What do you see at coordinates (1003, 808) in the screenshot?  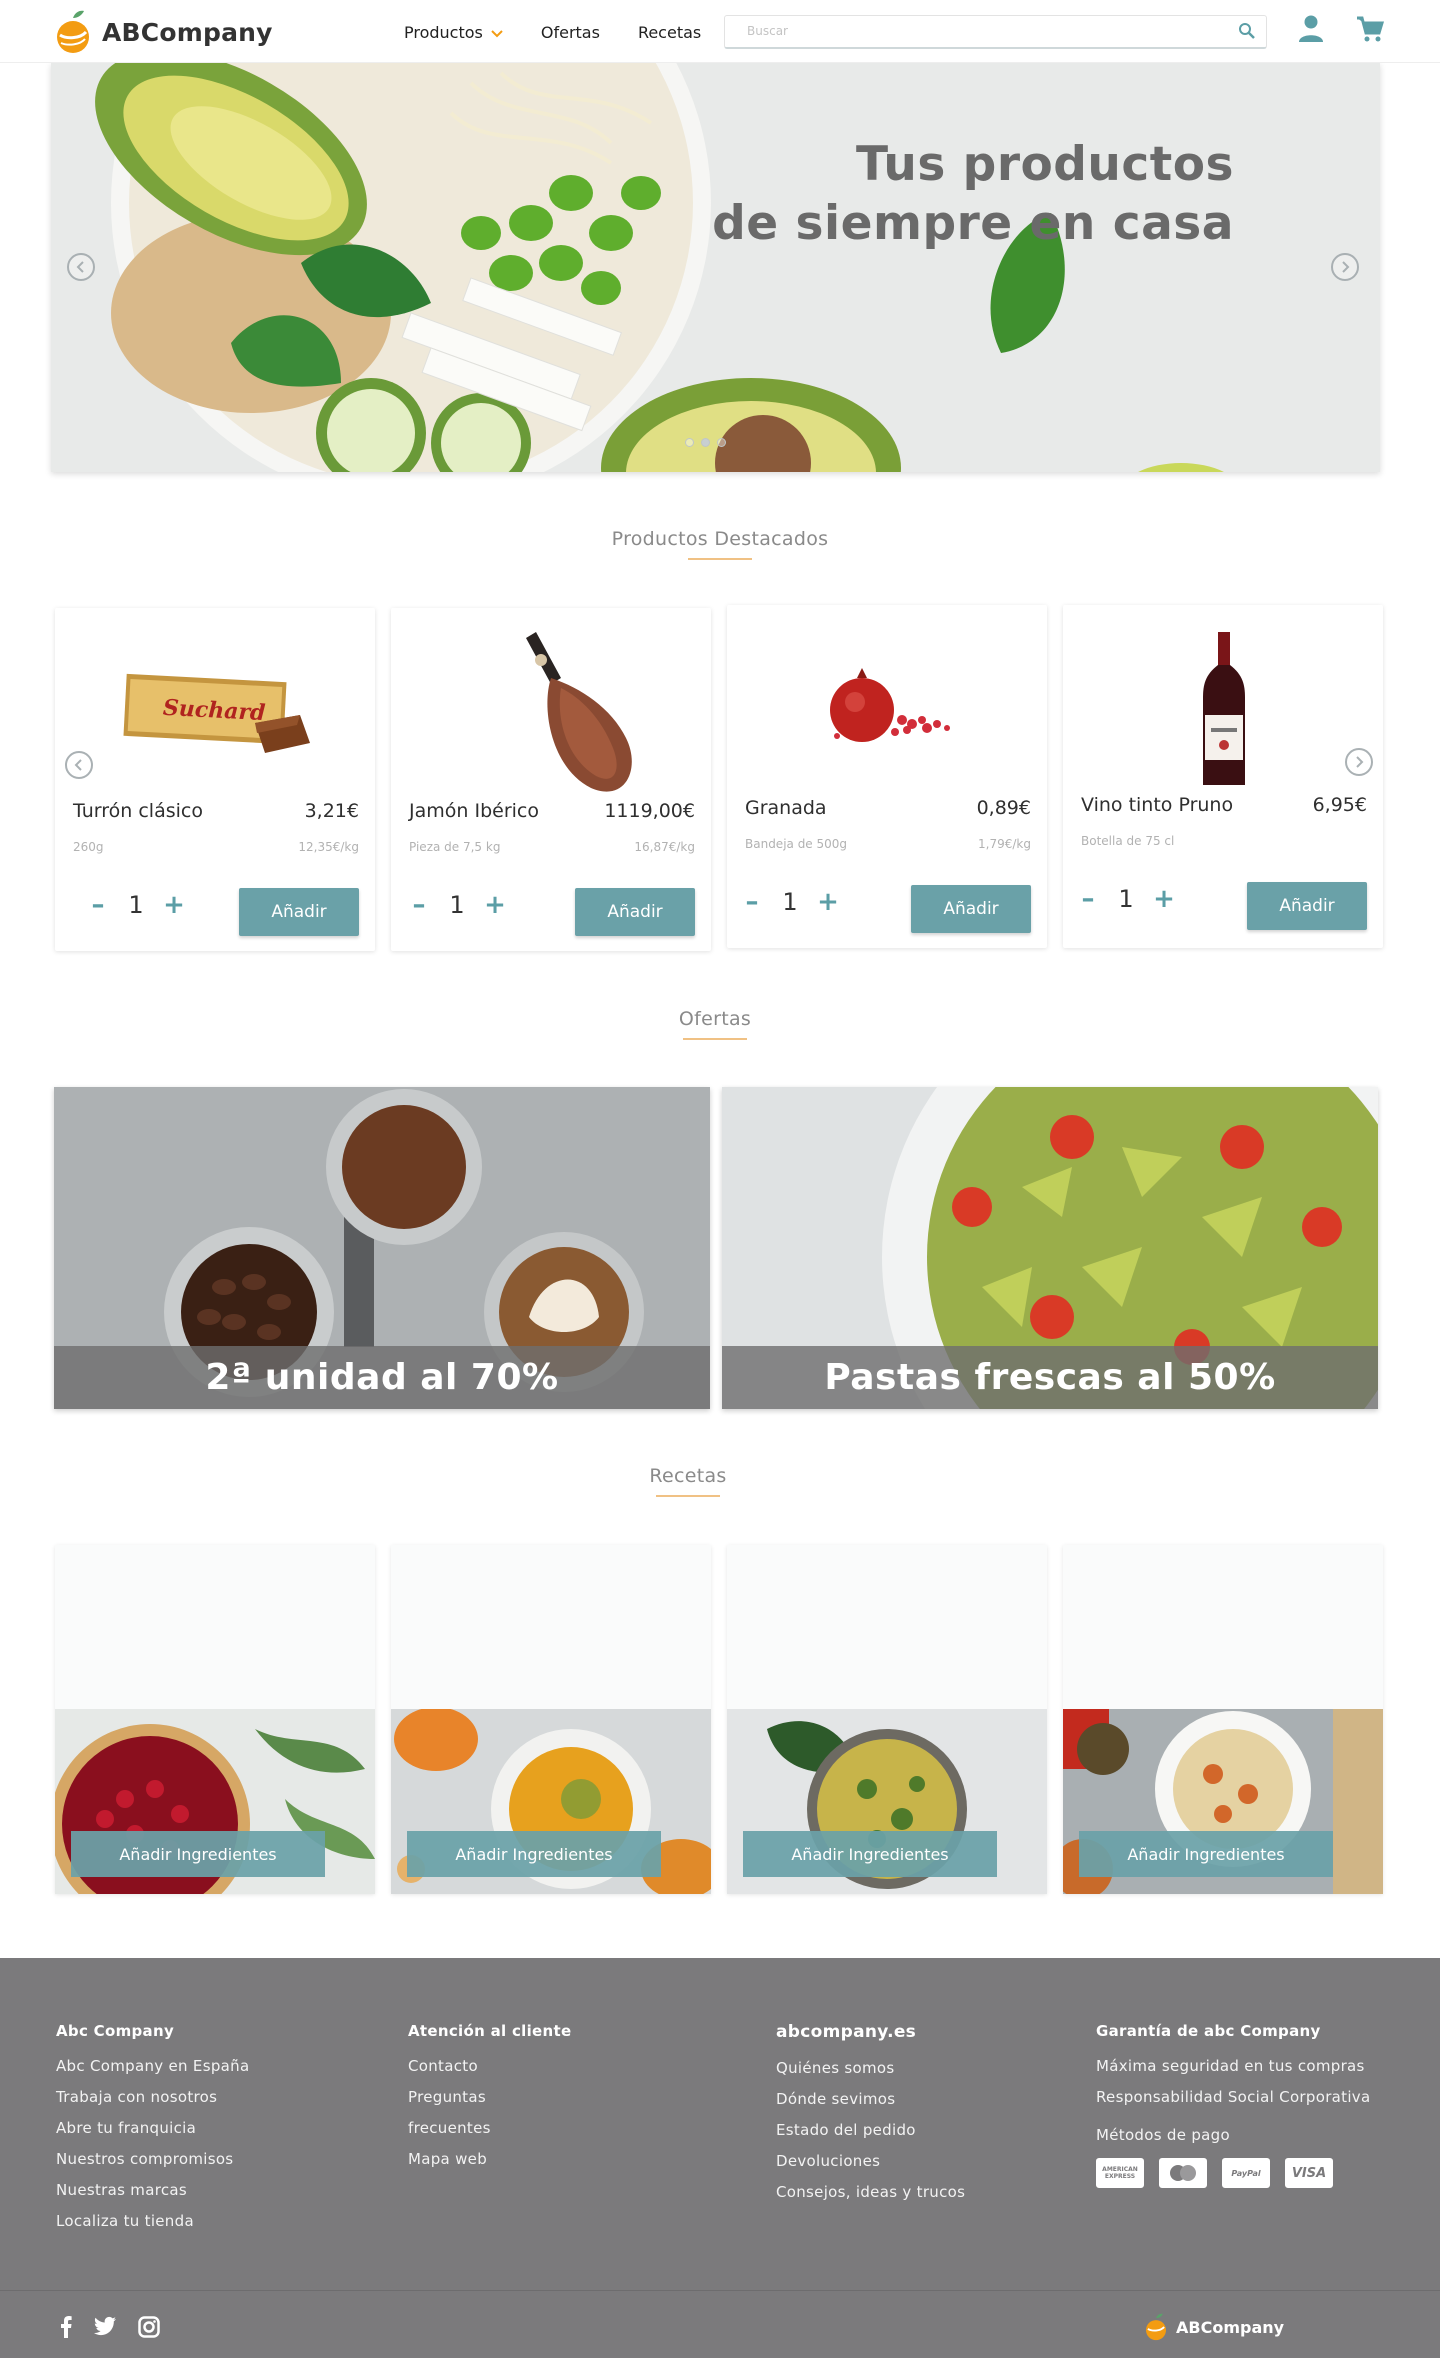 I see `product-price: 0,89€` at bounding box center [1003, 808].